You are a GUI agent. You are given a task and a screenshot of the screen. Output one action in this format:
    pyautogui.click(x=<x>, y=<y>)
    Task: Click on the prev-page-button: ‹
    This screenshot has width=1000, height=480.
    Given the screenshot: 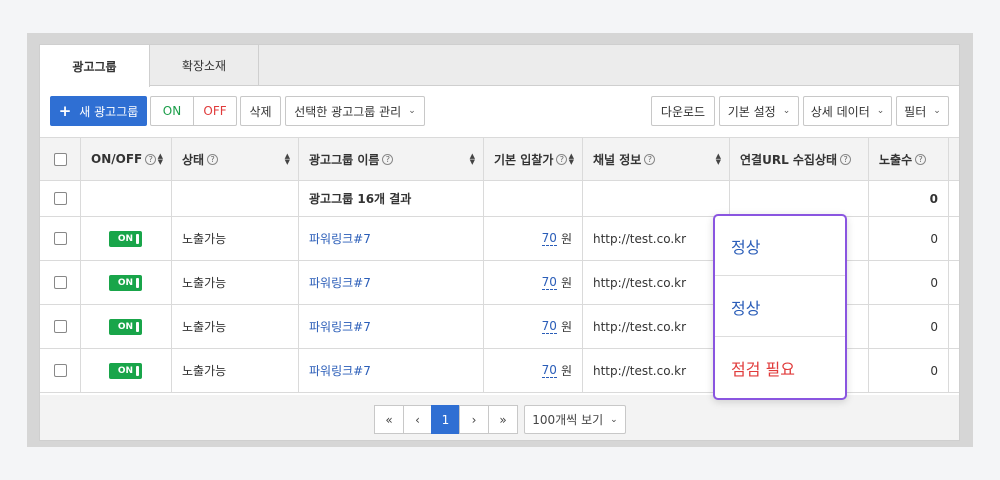 What is the action you would take?
    pyautogui.click(x=417, y=419)
    